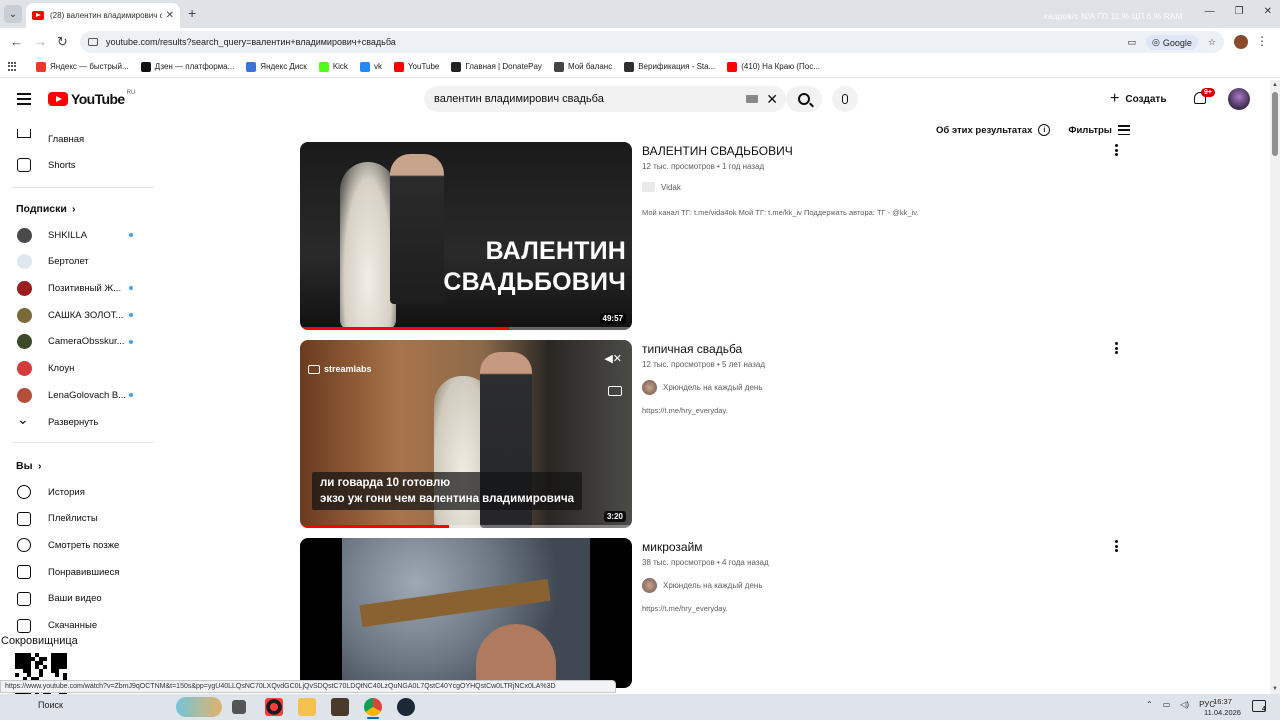 Image resolution: width=1280 pixels, height=720 pixels. Describe the element at coordinates (406, 707) in the screenshot. I see `steam-app-icon` at that location.